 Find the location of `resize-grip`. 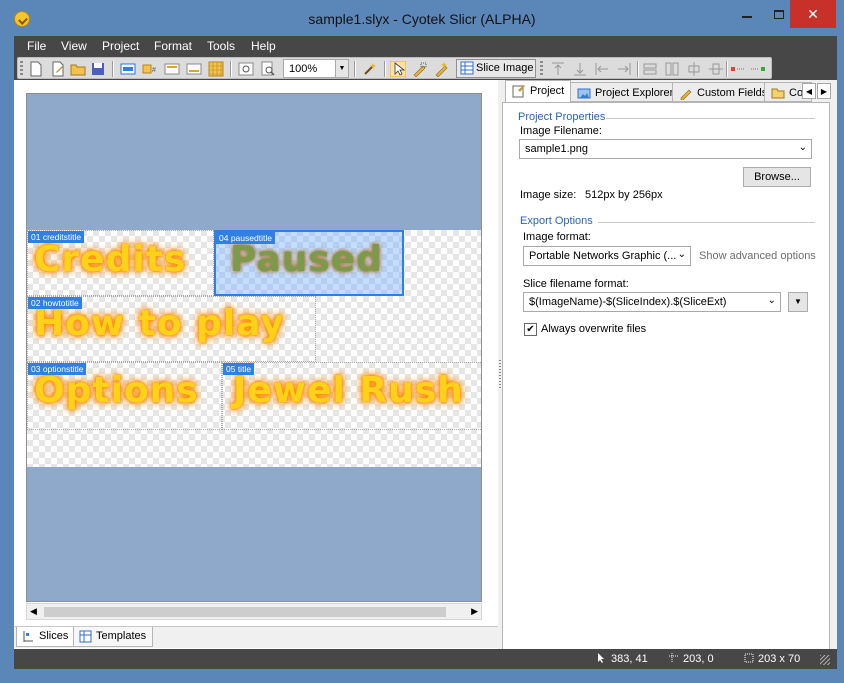

resize-grip is located at coordinates (825, 660).